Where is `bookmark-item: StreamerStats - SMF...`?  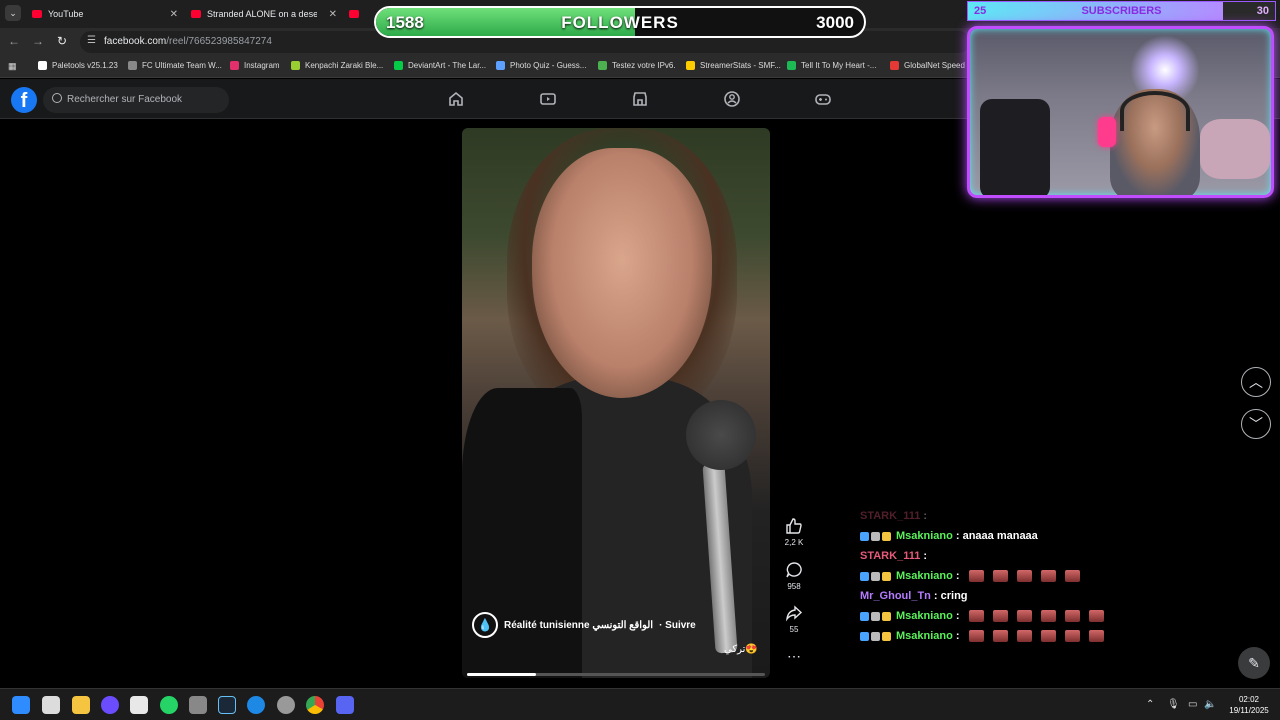 bookmark-item: StreamerStats - SMF... is located at coordinates (733, 65).